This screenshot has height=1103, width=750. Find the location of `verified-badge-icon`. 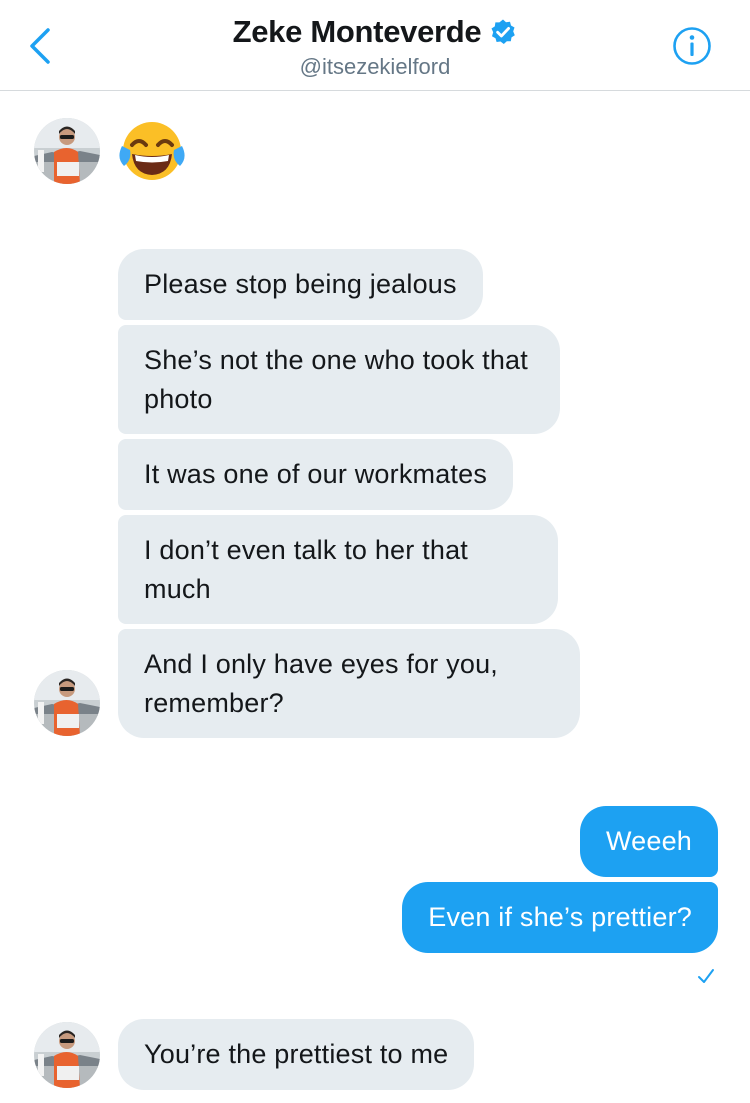

verified-badge-icon is located at coordinates (503, 31).